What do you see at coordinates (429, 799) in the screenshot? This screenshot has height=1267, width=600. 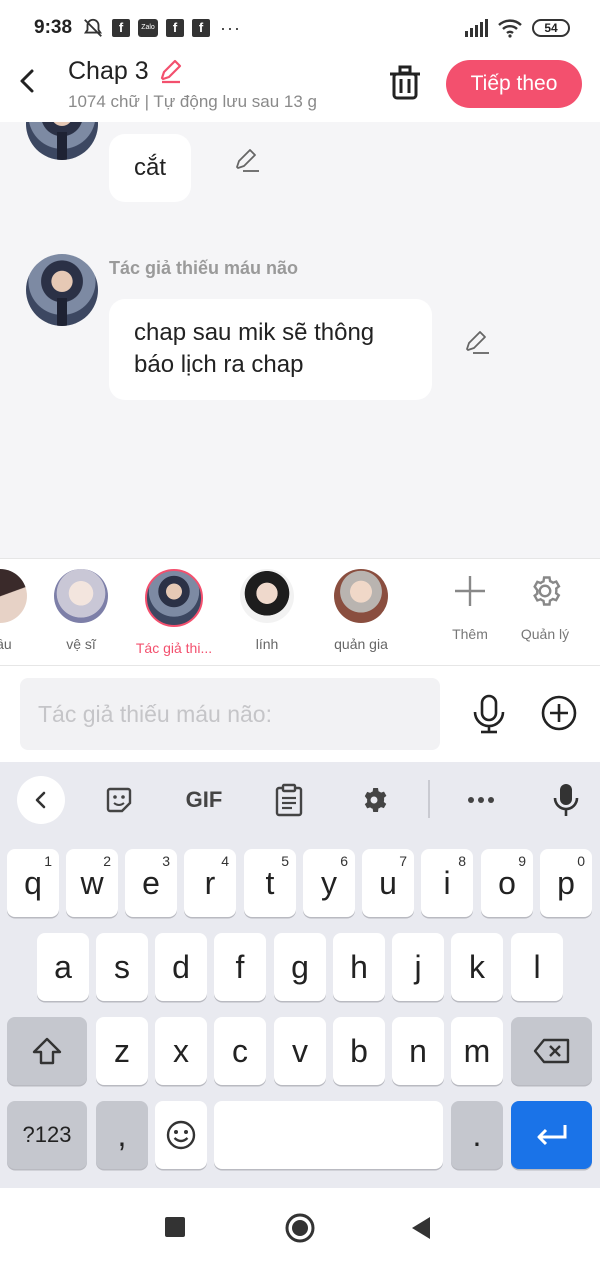 I see `toolbar-divider` at bounding box center [429, 799].